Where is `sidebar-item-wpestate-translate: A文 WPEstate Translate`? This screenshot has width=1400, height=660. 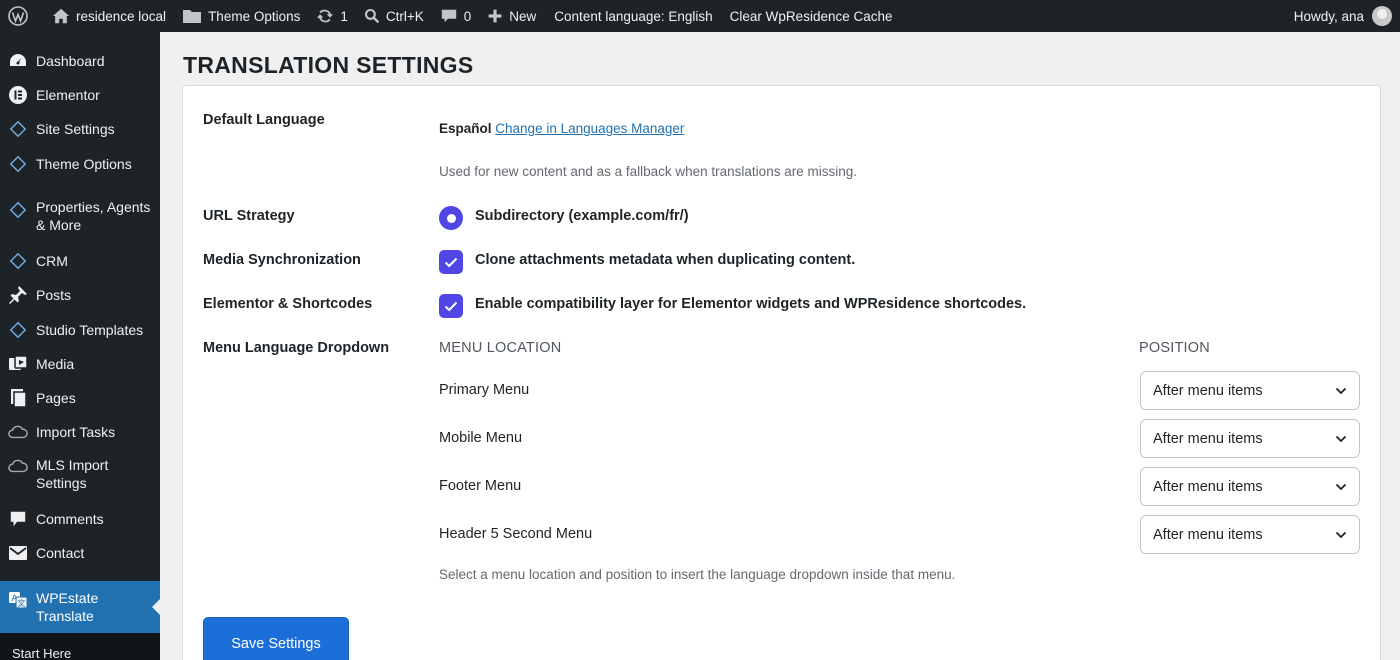 sidebar-item-wpestate-translate: A文 WPEstate Translate is located at coordinates (80, 607).